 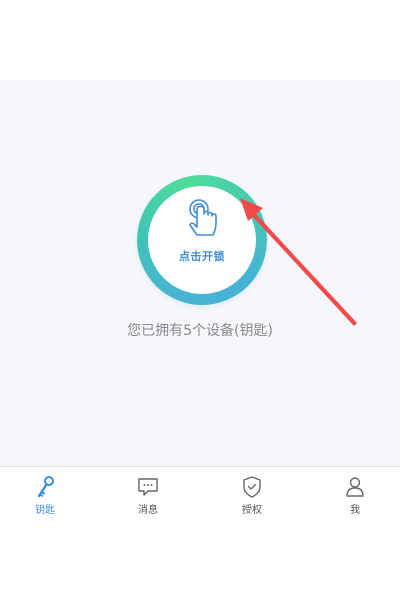 What do you see at coordinates (200, 558) in the screenshot?
I see `bottom-blank-area` at bounding box center [200, 558].